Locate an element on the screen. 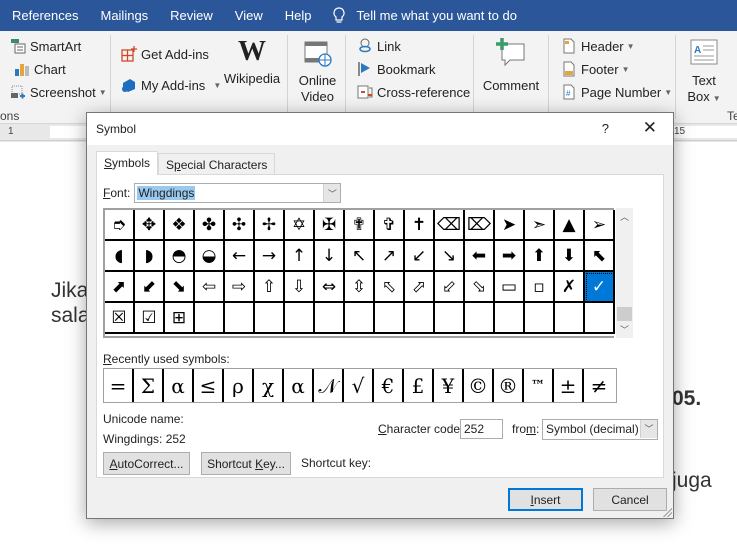 The width and height of the screenshot is (737, 549). recent-symbol: √ is located at coordinates (359, 385).